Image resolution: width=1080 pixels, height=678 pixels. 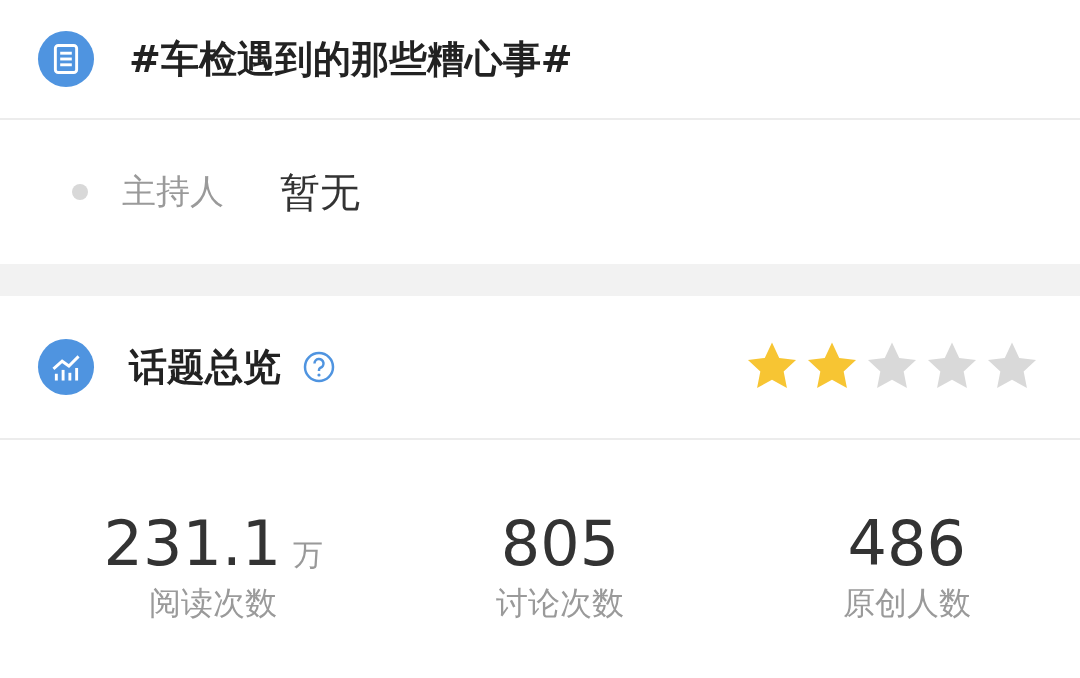 I want to click on chart-icon, so click(x=66, y=367).